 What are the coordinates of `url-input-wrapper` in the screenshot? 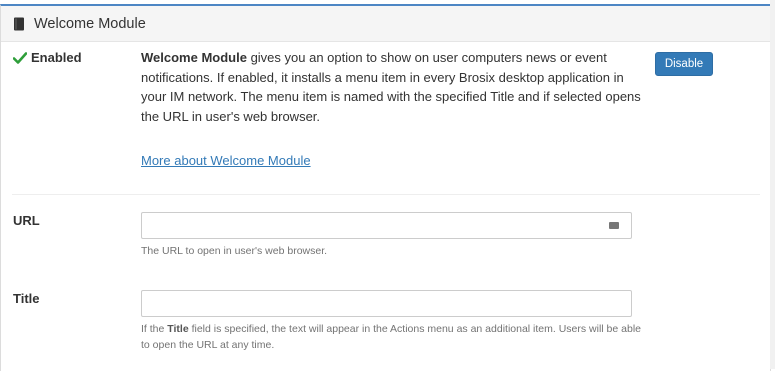 It's located at (386, 225).